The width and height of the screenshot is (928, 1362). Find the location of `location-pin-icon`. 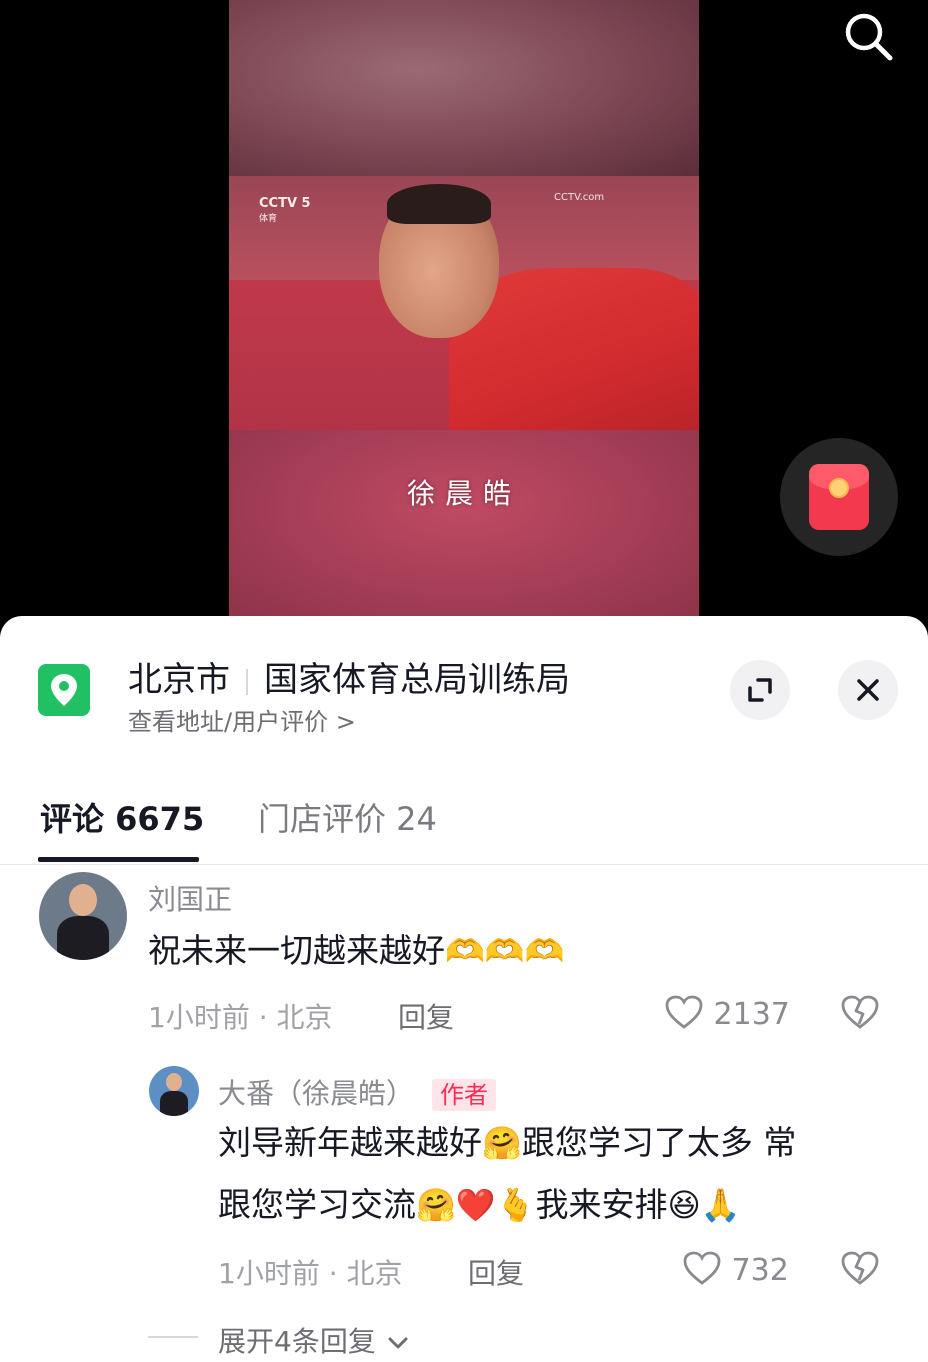

location-pin-icon is located at coordinates (64, 690).